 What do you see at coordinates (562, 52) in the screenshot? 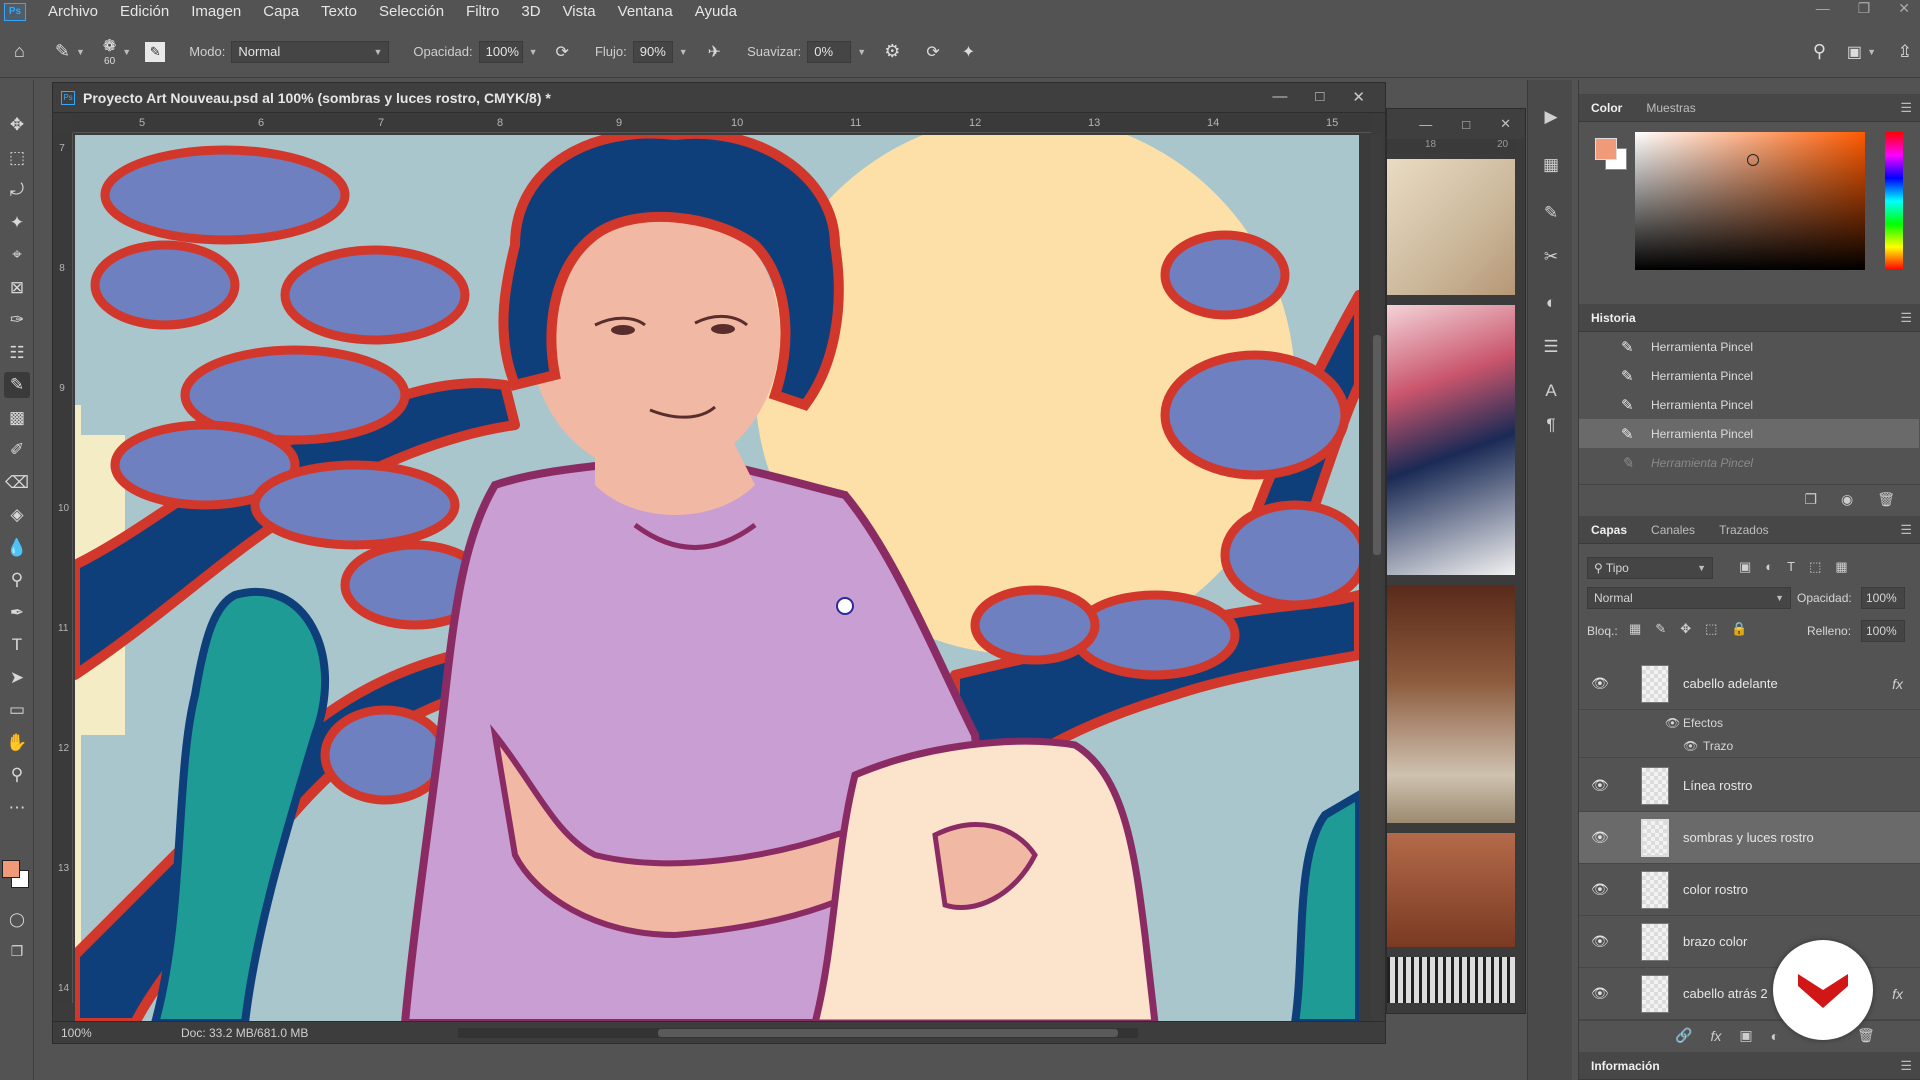
I see `pressure-opacity-icon: ⟳` at bounding box center [562, 52].